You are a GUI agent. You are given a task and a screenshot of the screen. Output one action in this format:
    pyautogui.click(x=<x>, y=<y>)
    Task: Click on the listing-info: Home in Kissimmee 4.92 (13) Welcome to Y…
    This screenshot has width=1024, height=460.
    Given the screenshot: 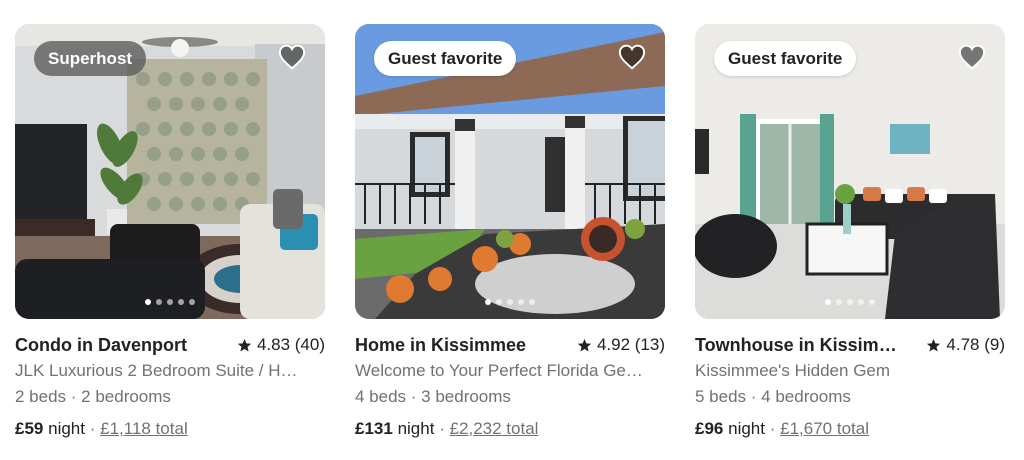 What is the action you would take?
    pyautogui.click(x=510, y=387)
    